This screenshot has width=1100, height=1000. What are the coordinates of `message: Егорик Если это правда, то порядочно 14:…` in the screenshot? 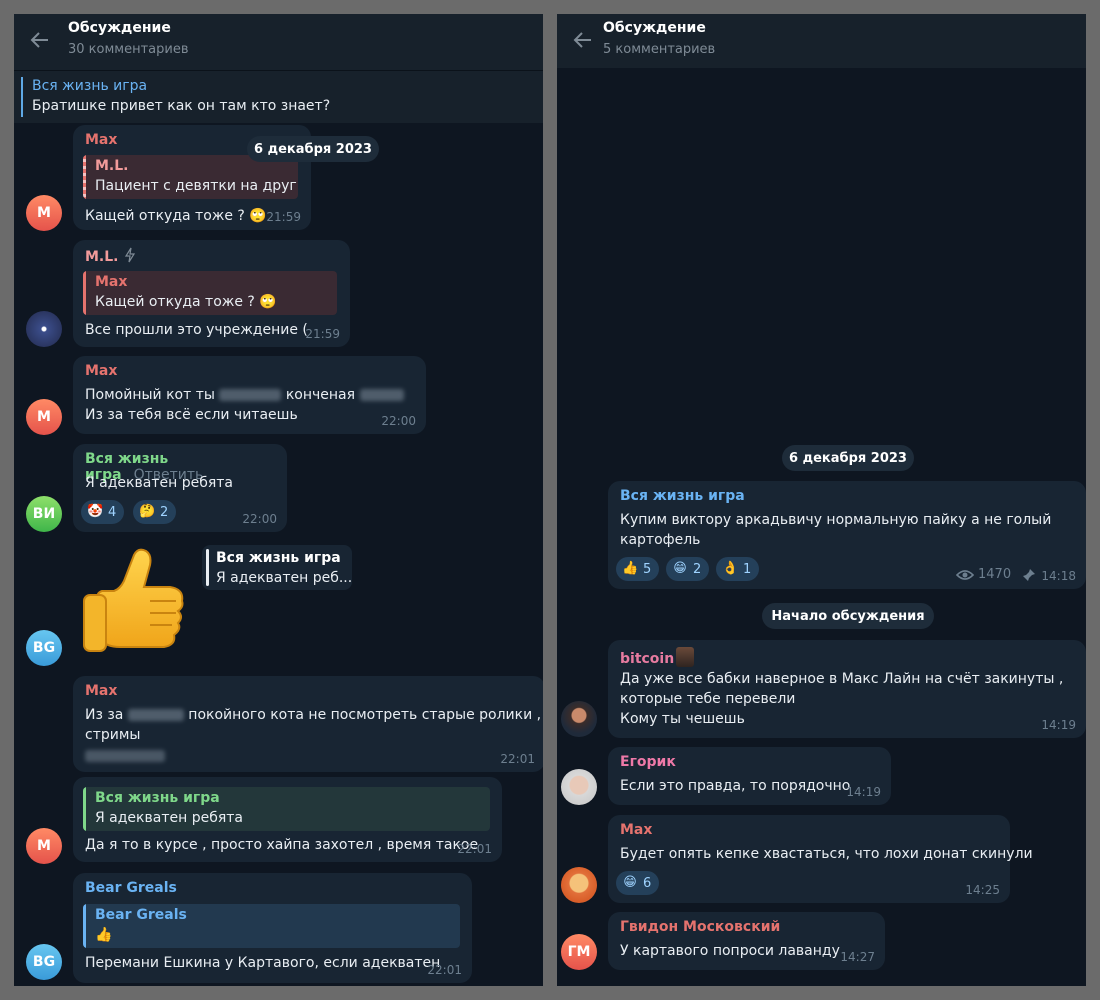 It's located at (749, 776).